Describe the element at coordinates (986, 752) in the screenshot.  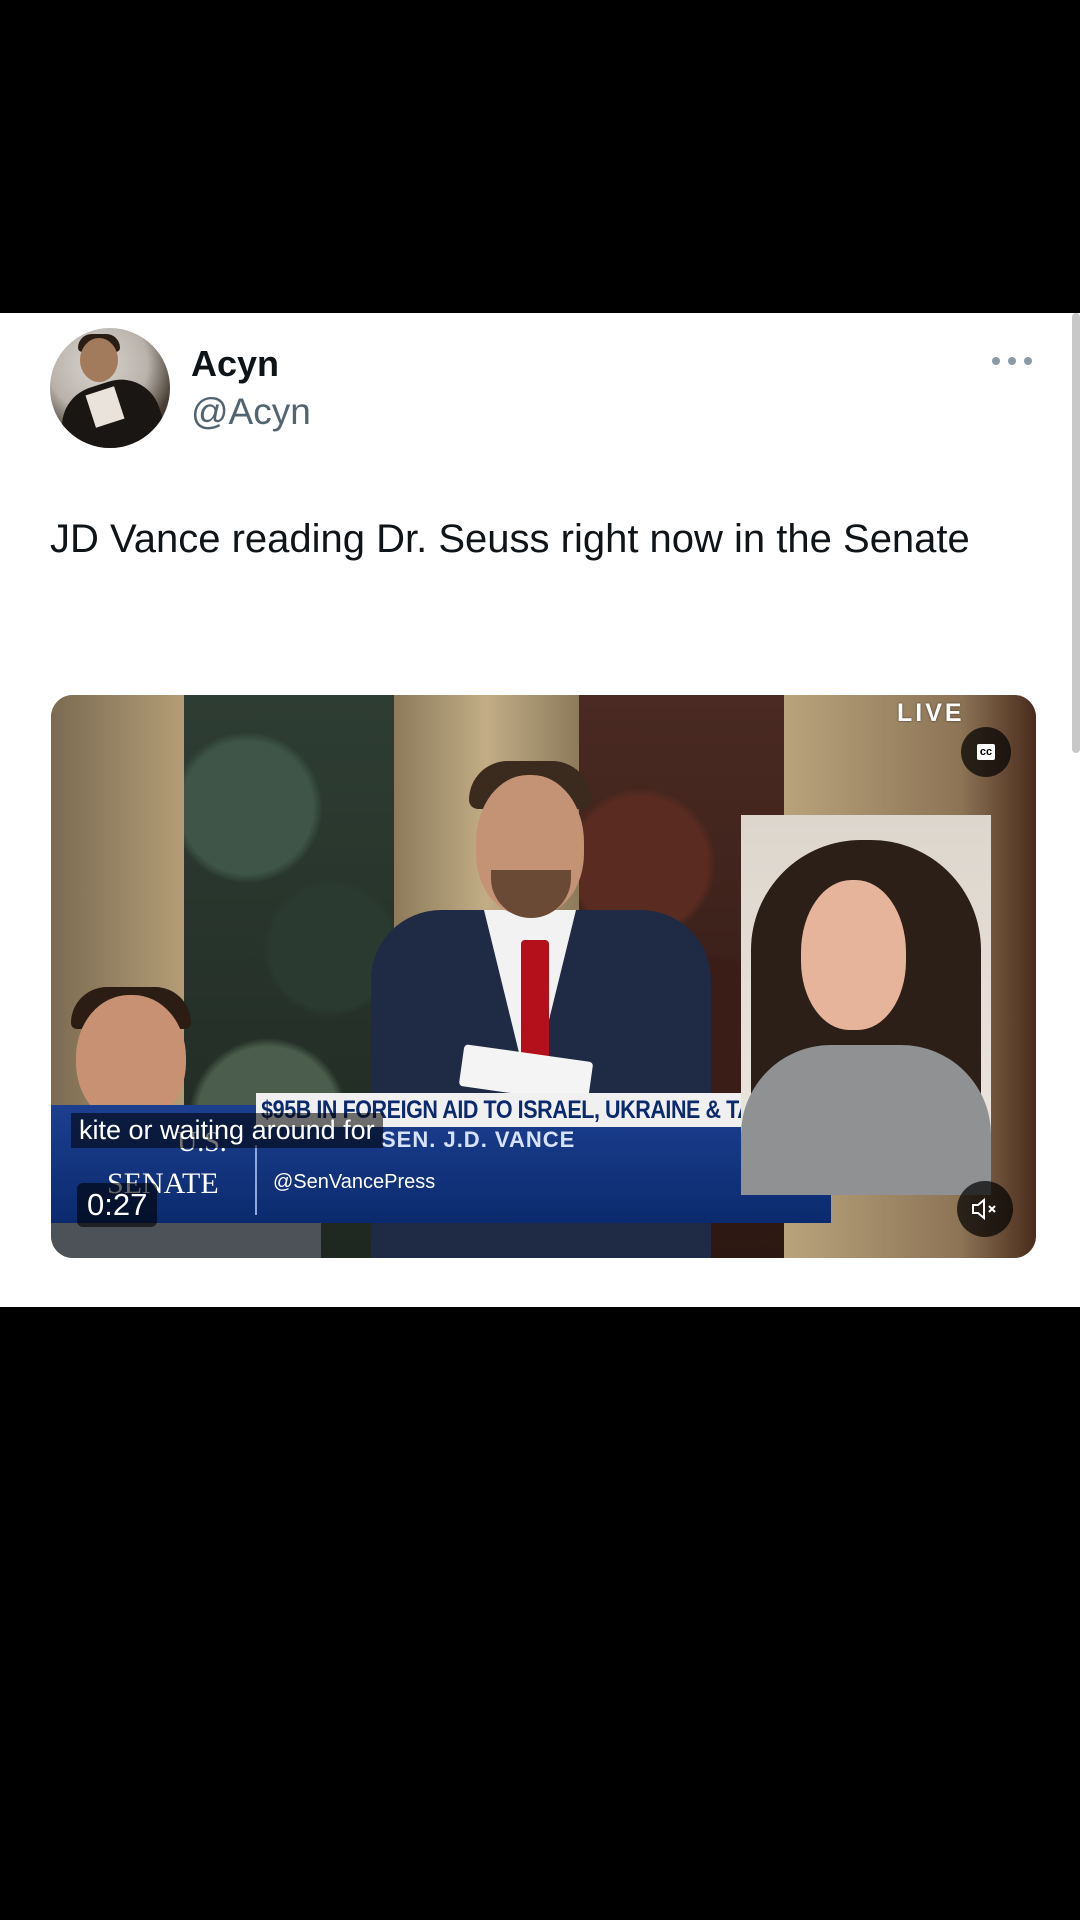
I see `closed-captions-icon: cc` at that location.